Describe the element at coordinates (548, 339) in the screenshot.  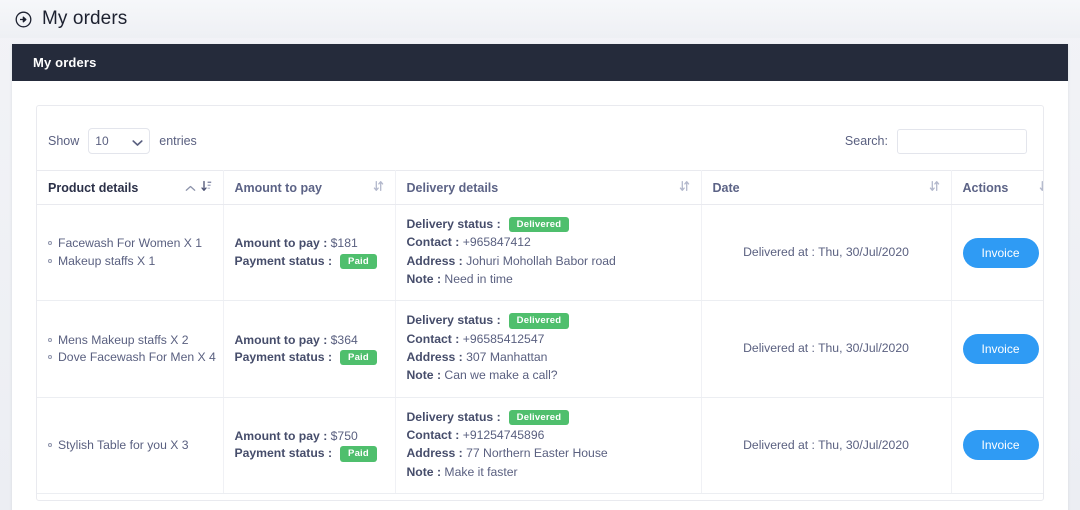
I see `contact-line: Contact : +96585412547` at that location.